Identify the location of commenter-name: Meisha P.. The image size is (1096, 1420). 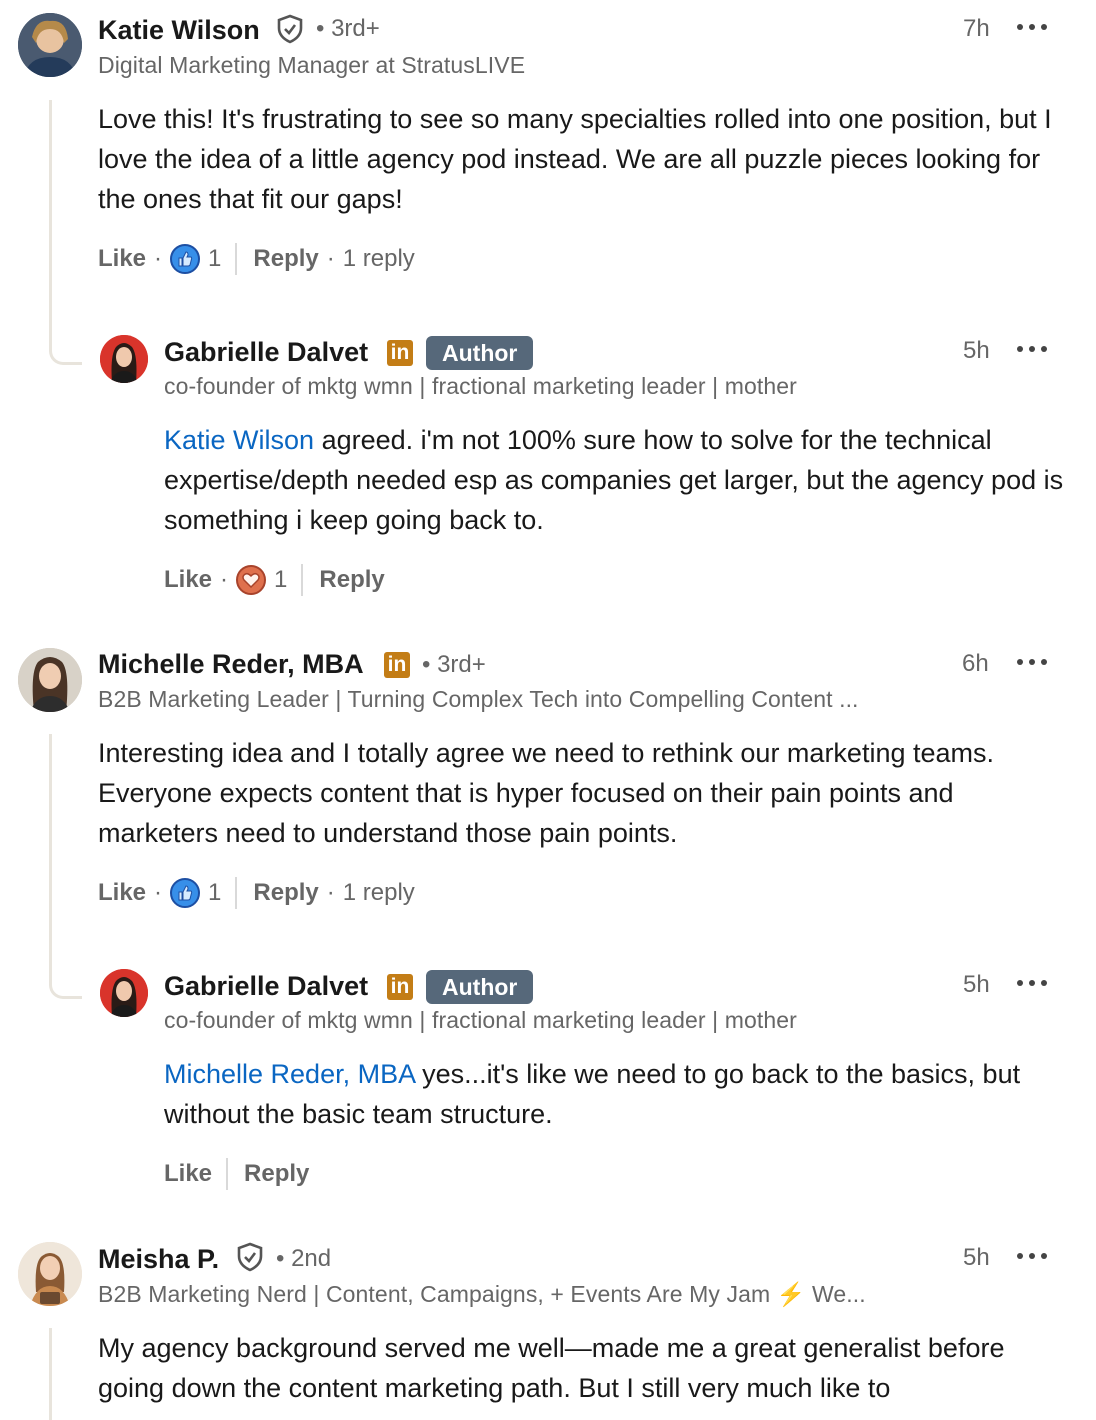
(158, 1259).